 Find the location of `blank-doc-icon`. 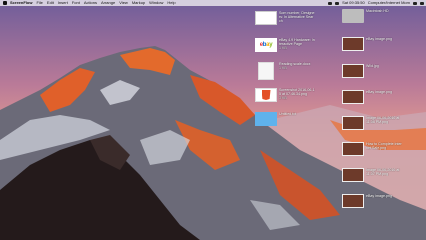

blank-doc-icon is located at coordinates (266, 18).